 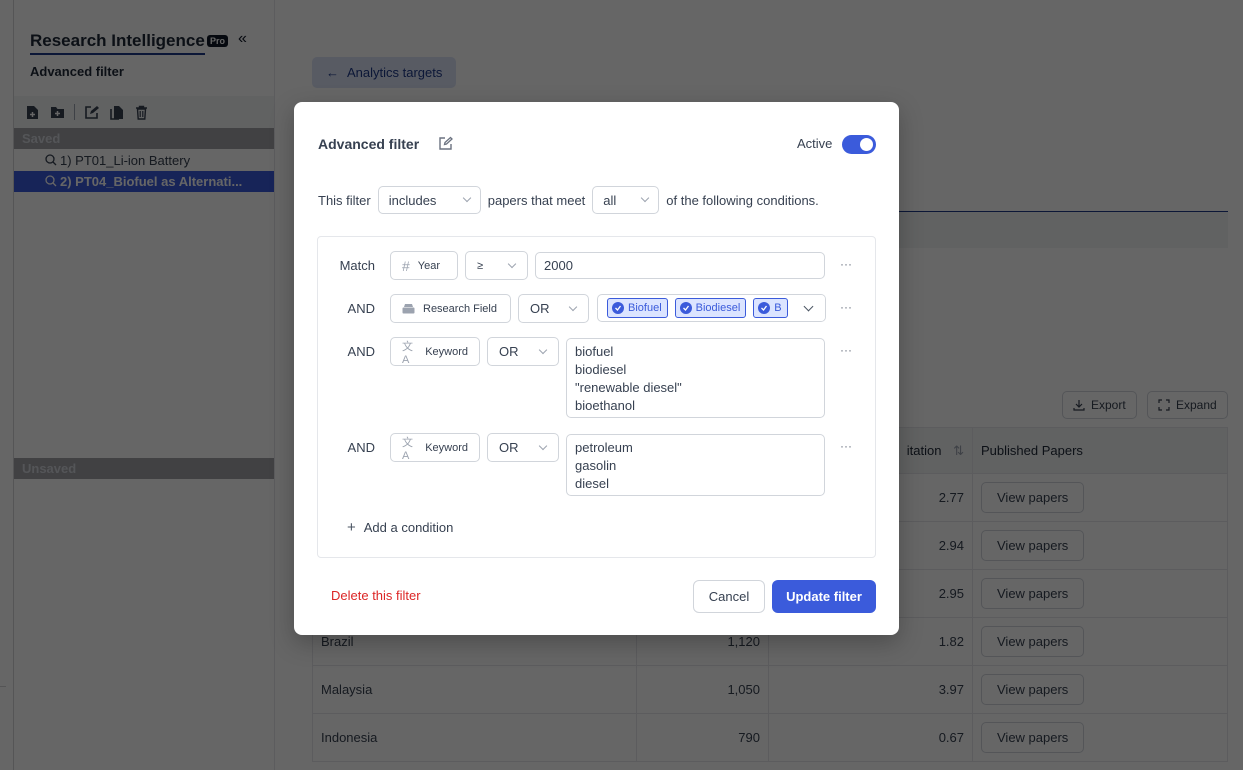 What do you see at coordinates (815, 143) in the screenshot?
I see `active-label: Active` at bounding box center [815, 143].